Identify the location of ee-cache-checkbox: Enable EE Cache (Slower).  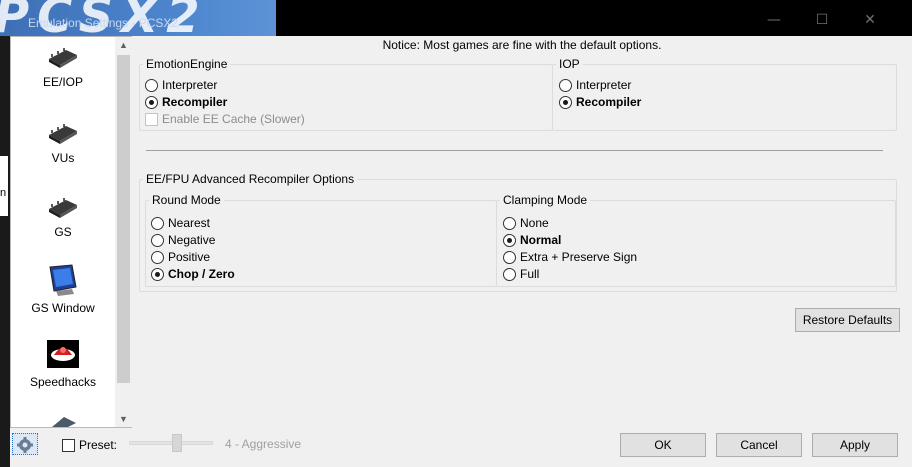
(225, 119).